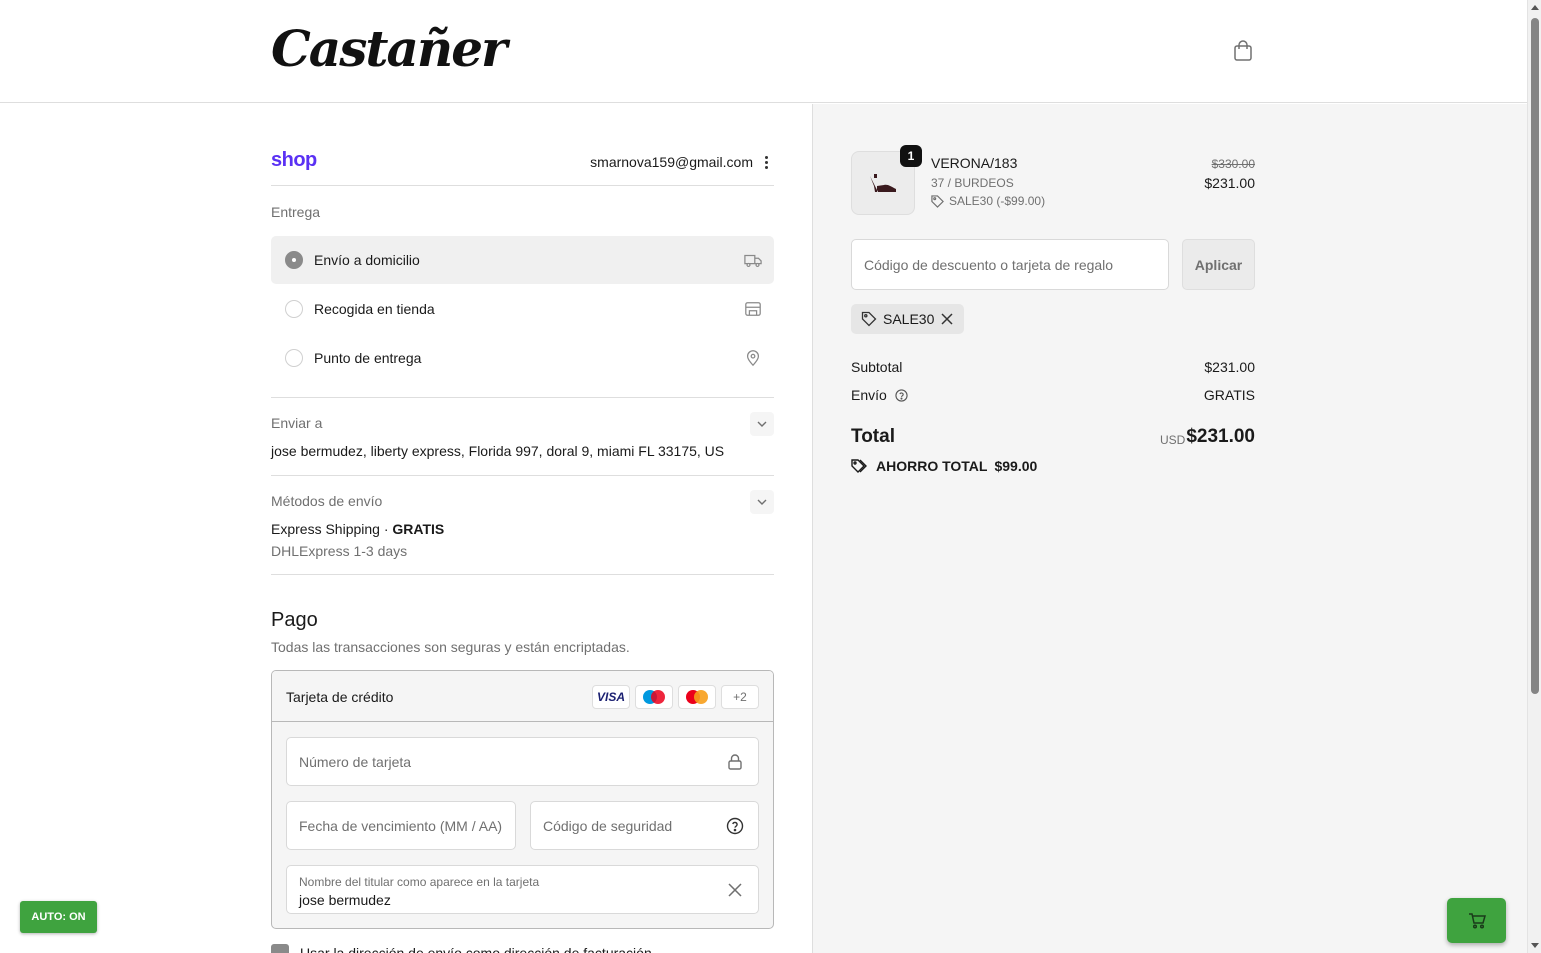 The image size is (1541, 953). Describe the element at coordinates (296, 212) in the screenshot. I see `delivery-label: Entrega` at that location.